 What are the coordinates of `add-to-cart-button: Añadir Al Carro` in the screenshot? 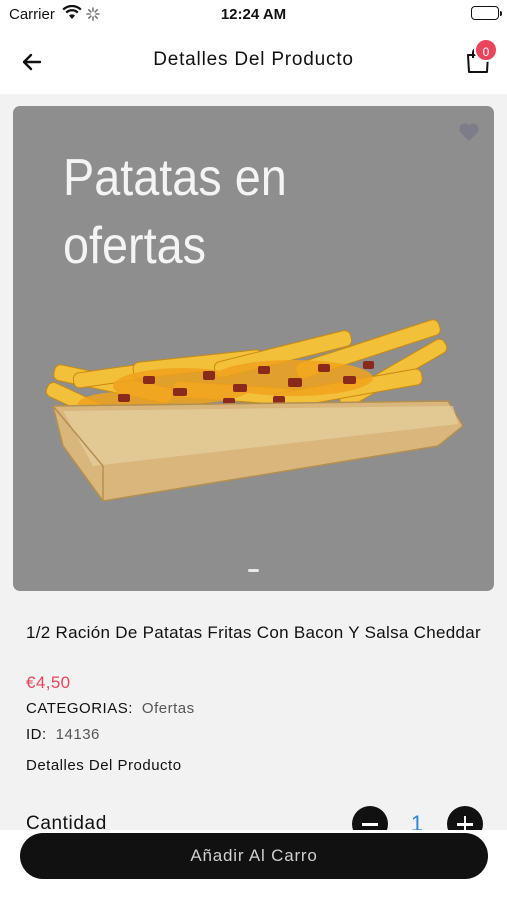 It's located at (254, 856).